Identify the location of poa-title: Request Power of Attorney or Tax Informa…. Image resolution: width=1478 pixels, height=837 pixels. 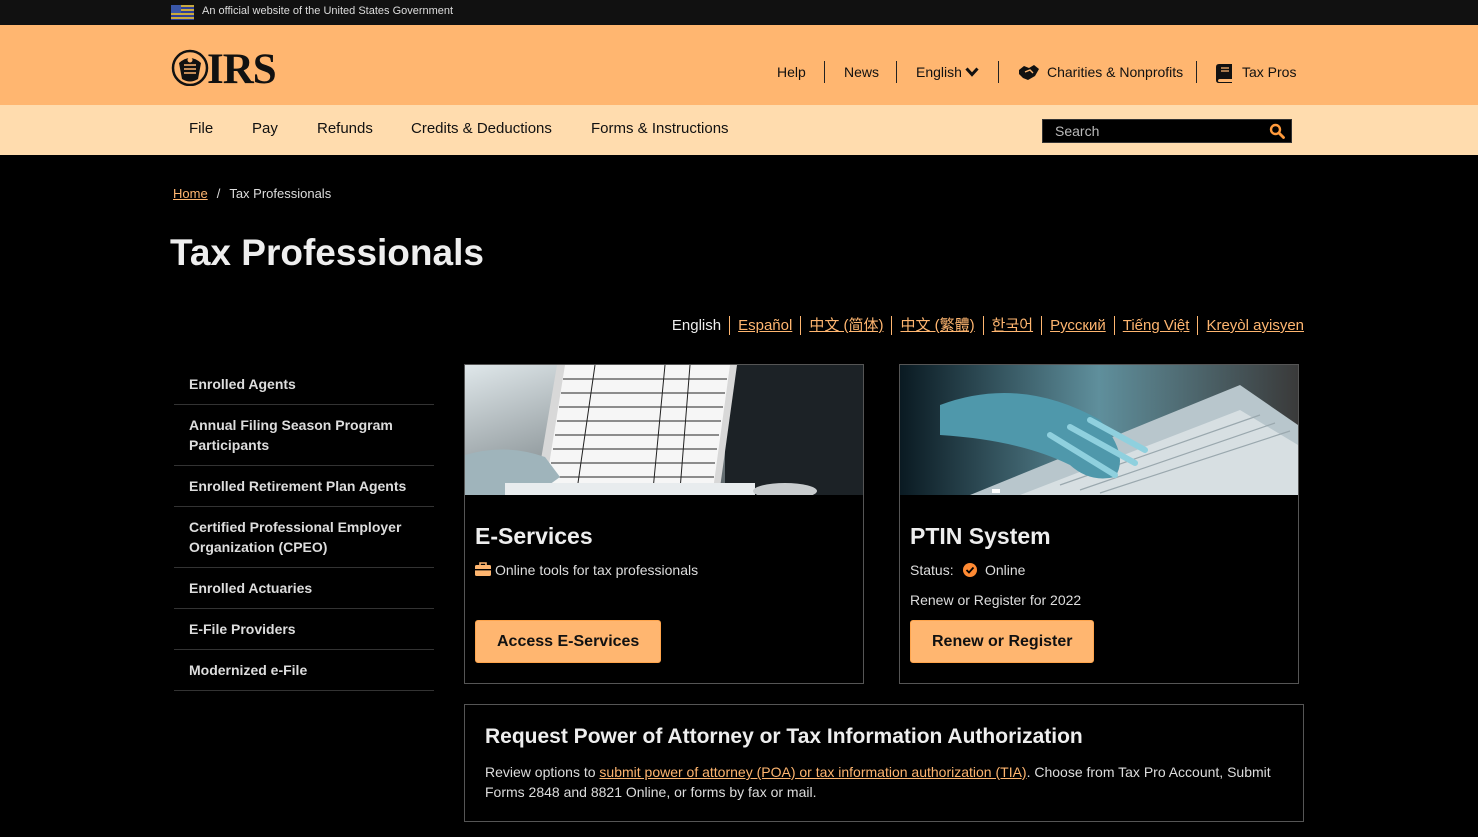
(784, 736).